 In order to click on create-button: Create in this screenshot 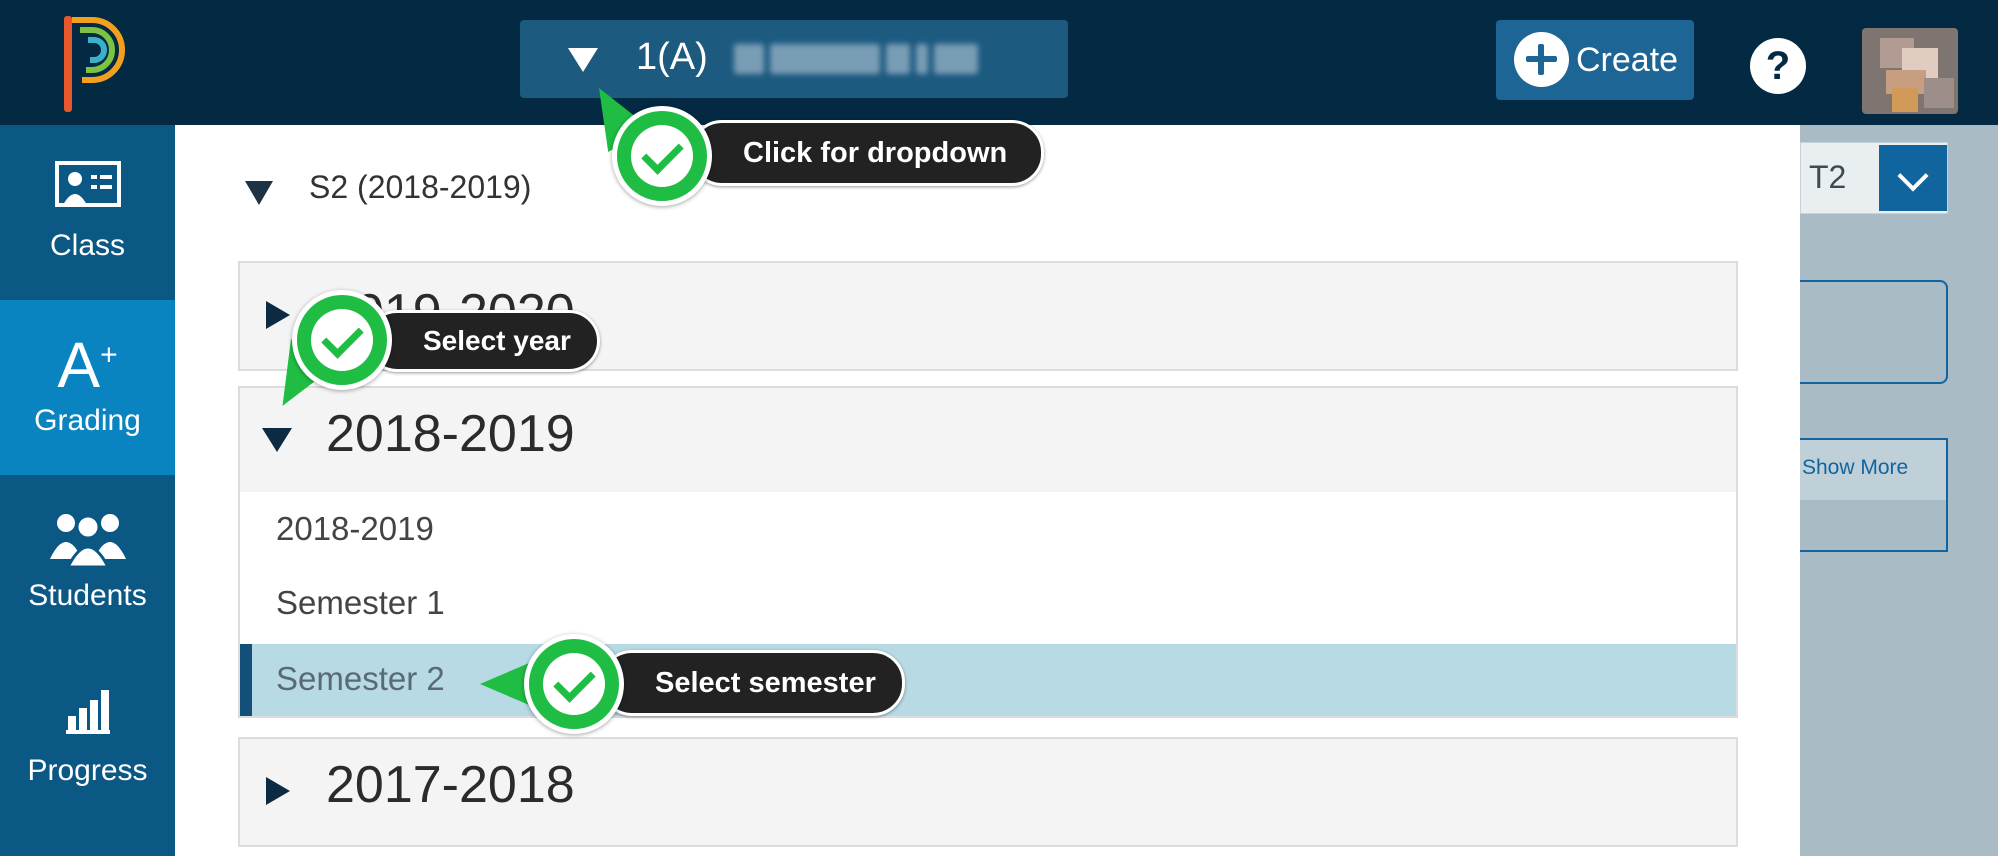, I will do `click(1595, 60)`.